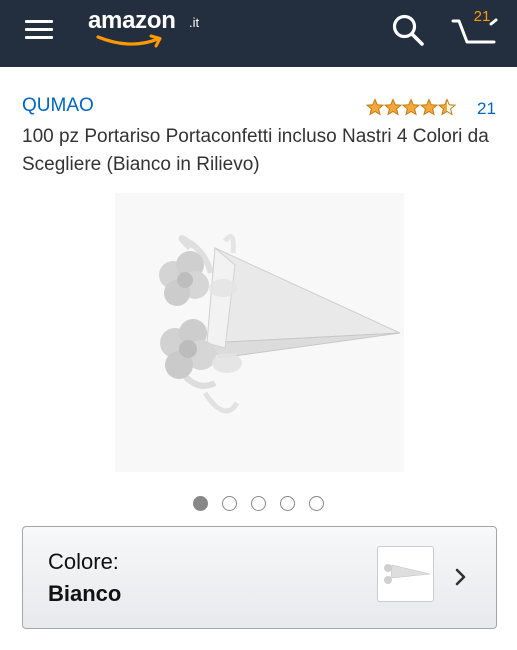 The height and width of the screenshot is (650, 517). I want to click on amazon-logo: amazon .it, so click(151, 28).